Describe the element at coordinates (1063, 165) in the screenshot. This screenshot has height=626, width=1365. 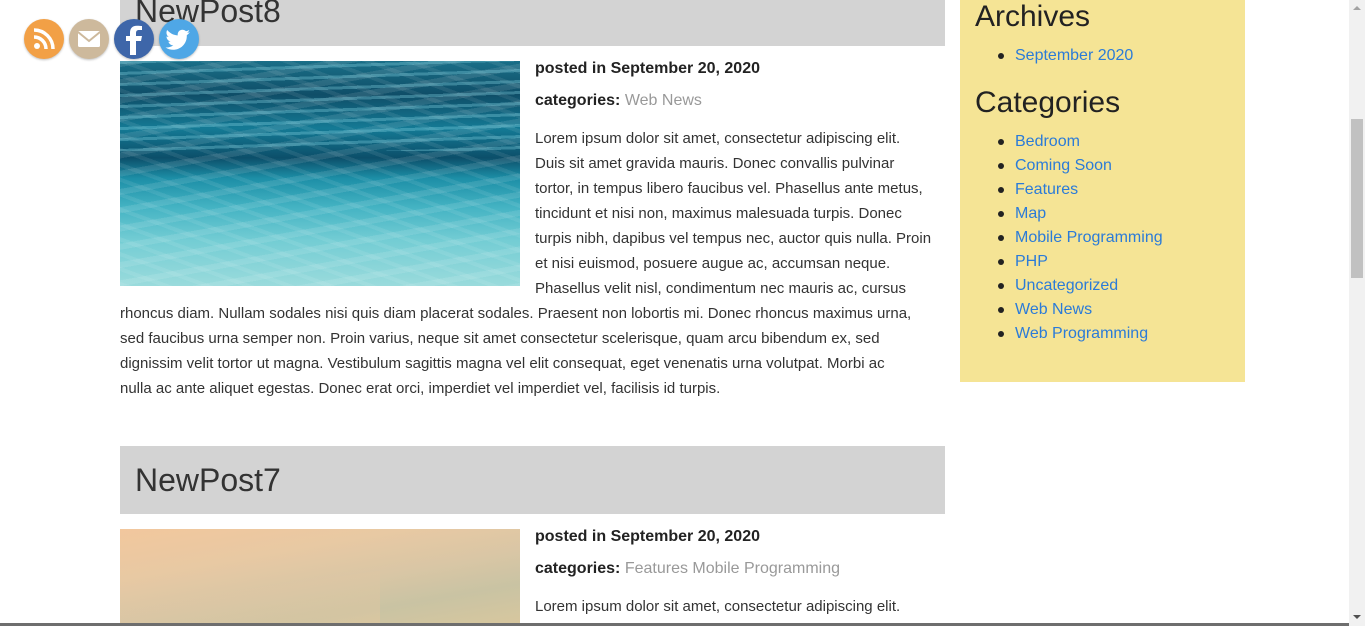
I see `category-link: Coming Soon` at that location.